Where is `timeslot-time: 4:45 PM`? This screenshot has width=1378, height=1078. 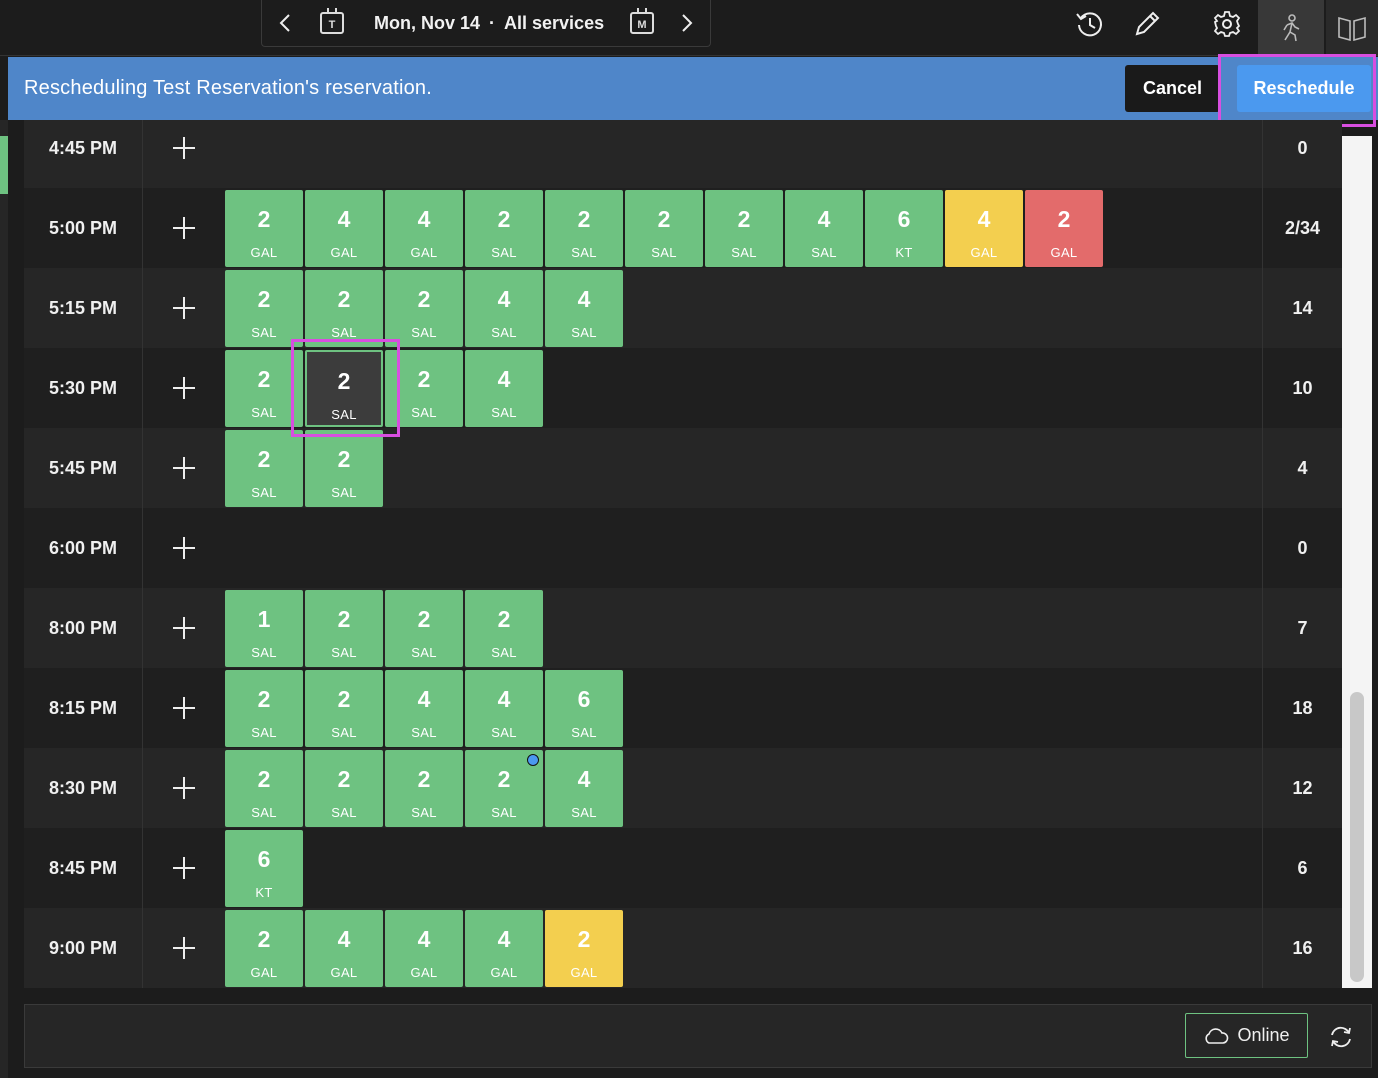
timeslot-time: 4:45 PM is located at coordinates (83, 154).